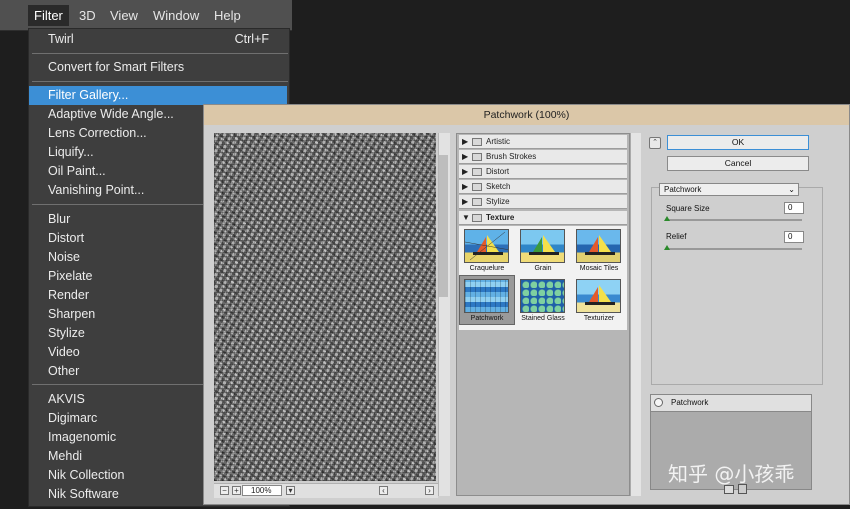 The image size is (850, 509). What do you see at coordinates (543, 202) in the screenshot?
I see `category-stylize: ▶ Stylize` at bounding box center [543, 202].